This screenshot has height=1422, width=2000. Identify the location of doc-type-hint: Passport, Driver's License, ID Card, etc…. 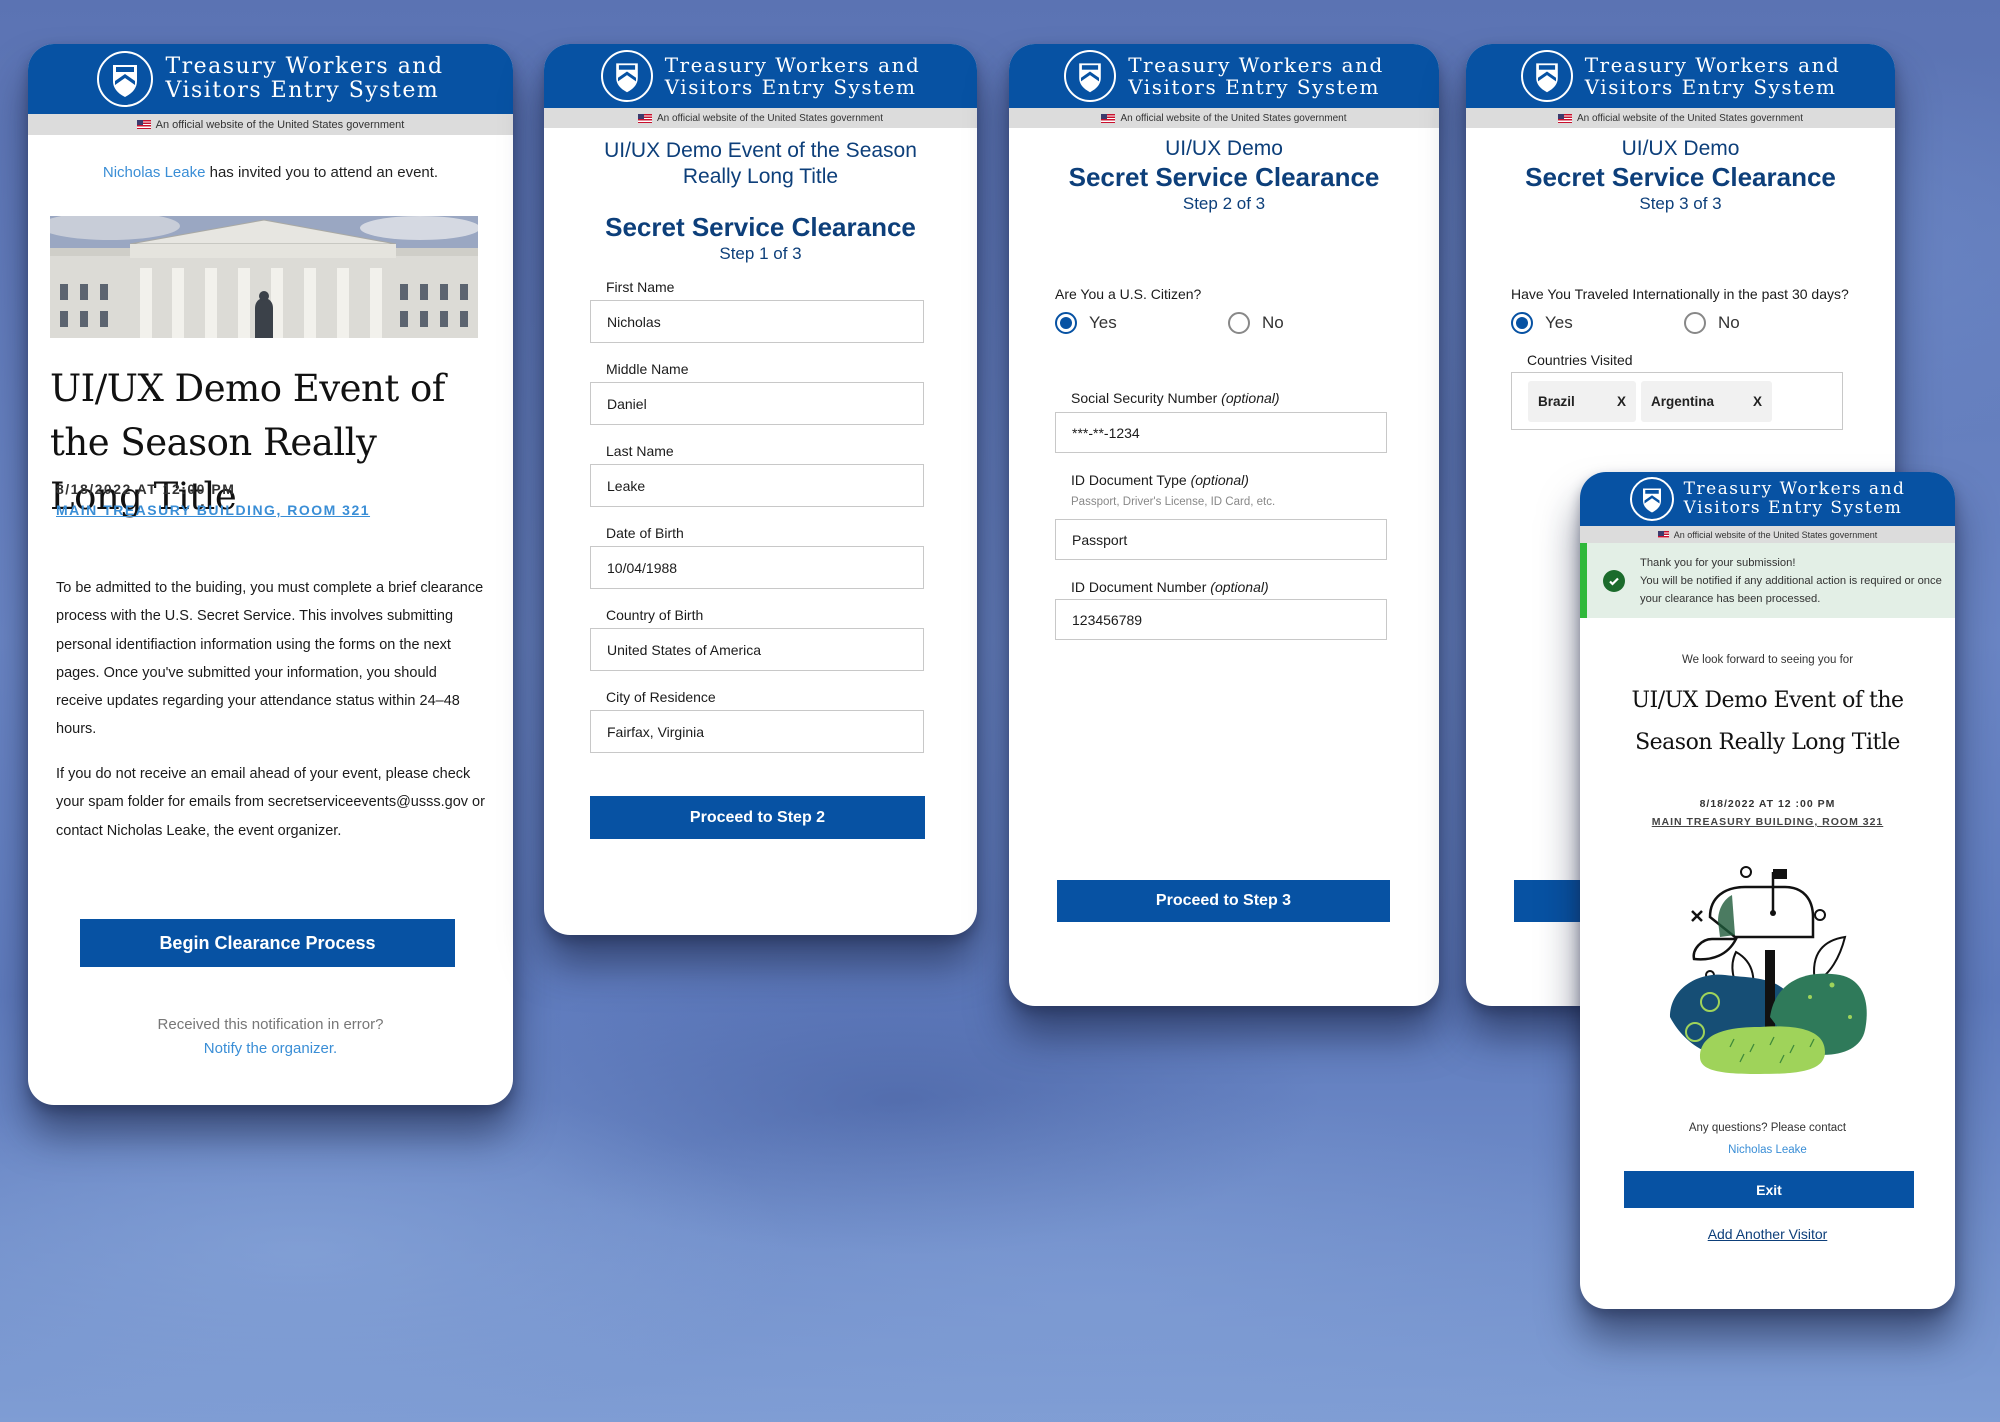
(1173, 502).